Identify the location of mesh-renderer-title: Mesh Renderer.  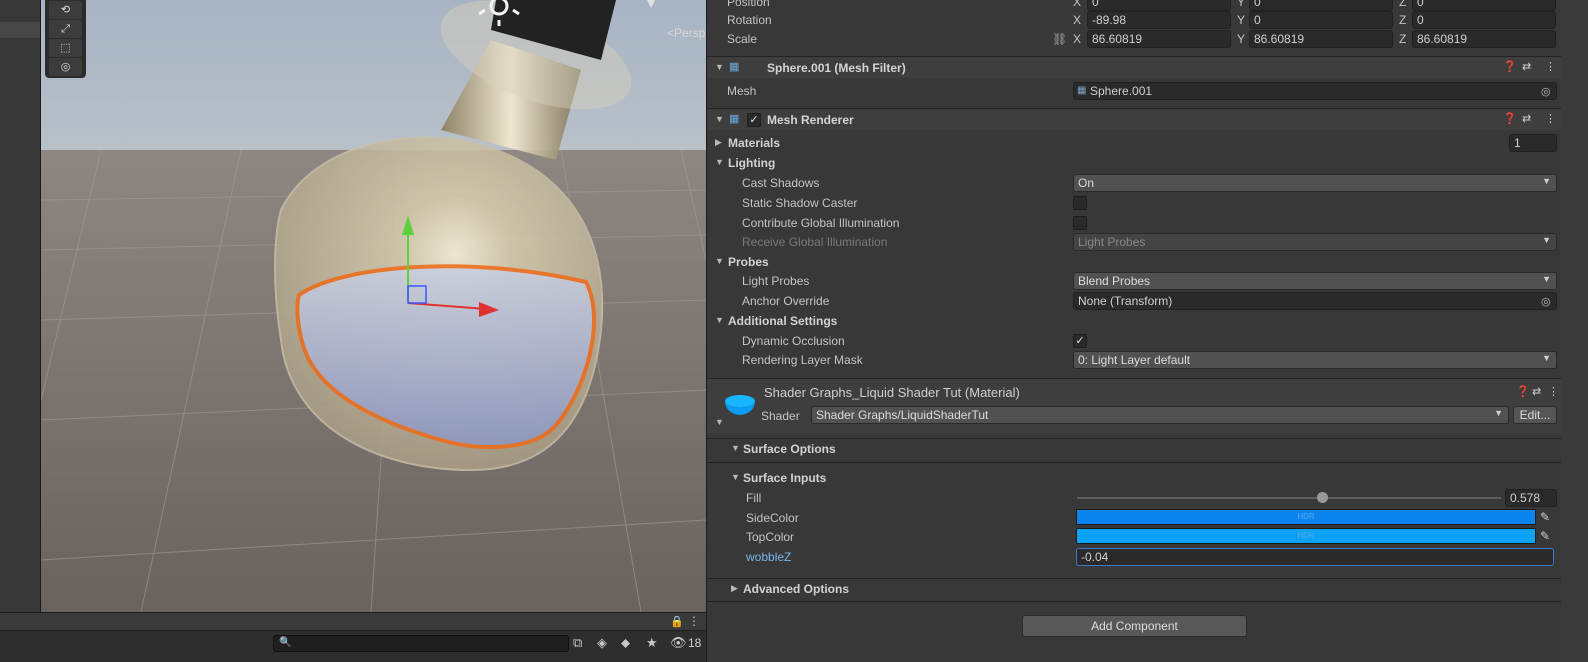
(810, 120).